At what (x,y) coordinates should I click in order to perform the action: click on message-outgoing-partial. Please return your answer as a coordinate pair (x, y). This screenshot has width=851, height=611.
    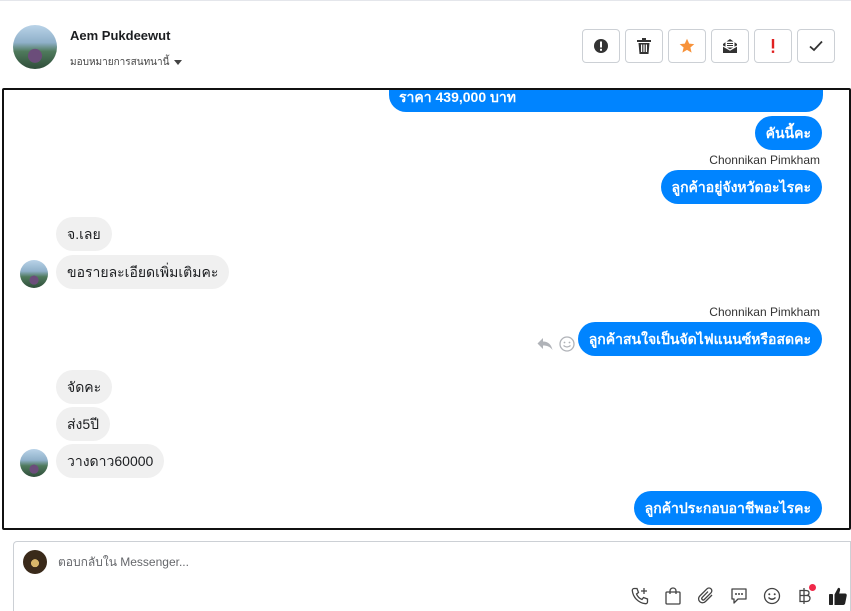
    Looking at the image, I should click on (764, 529).